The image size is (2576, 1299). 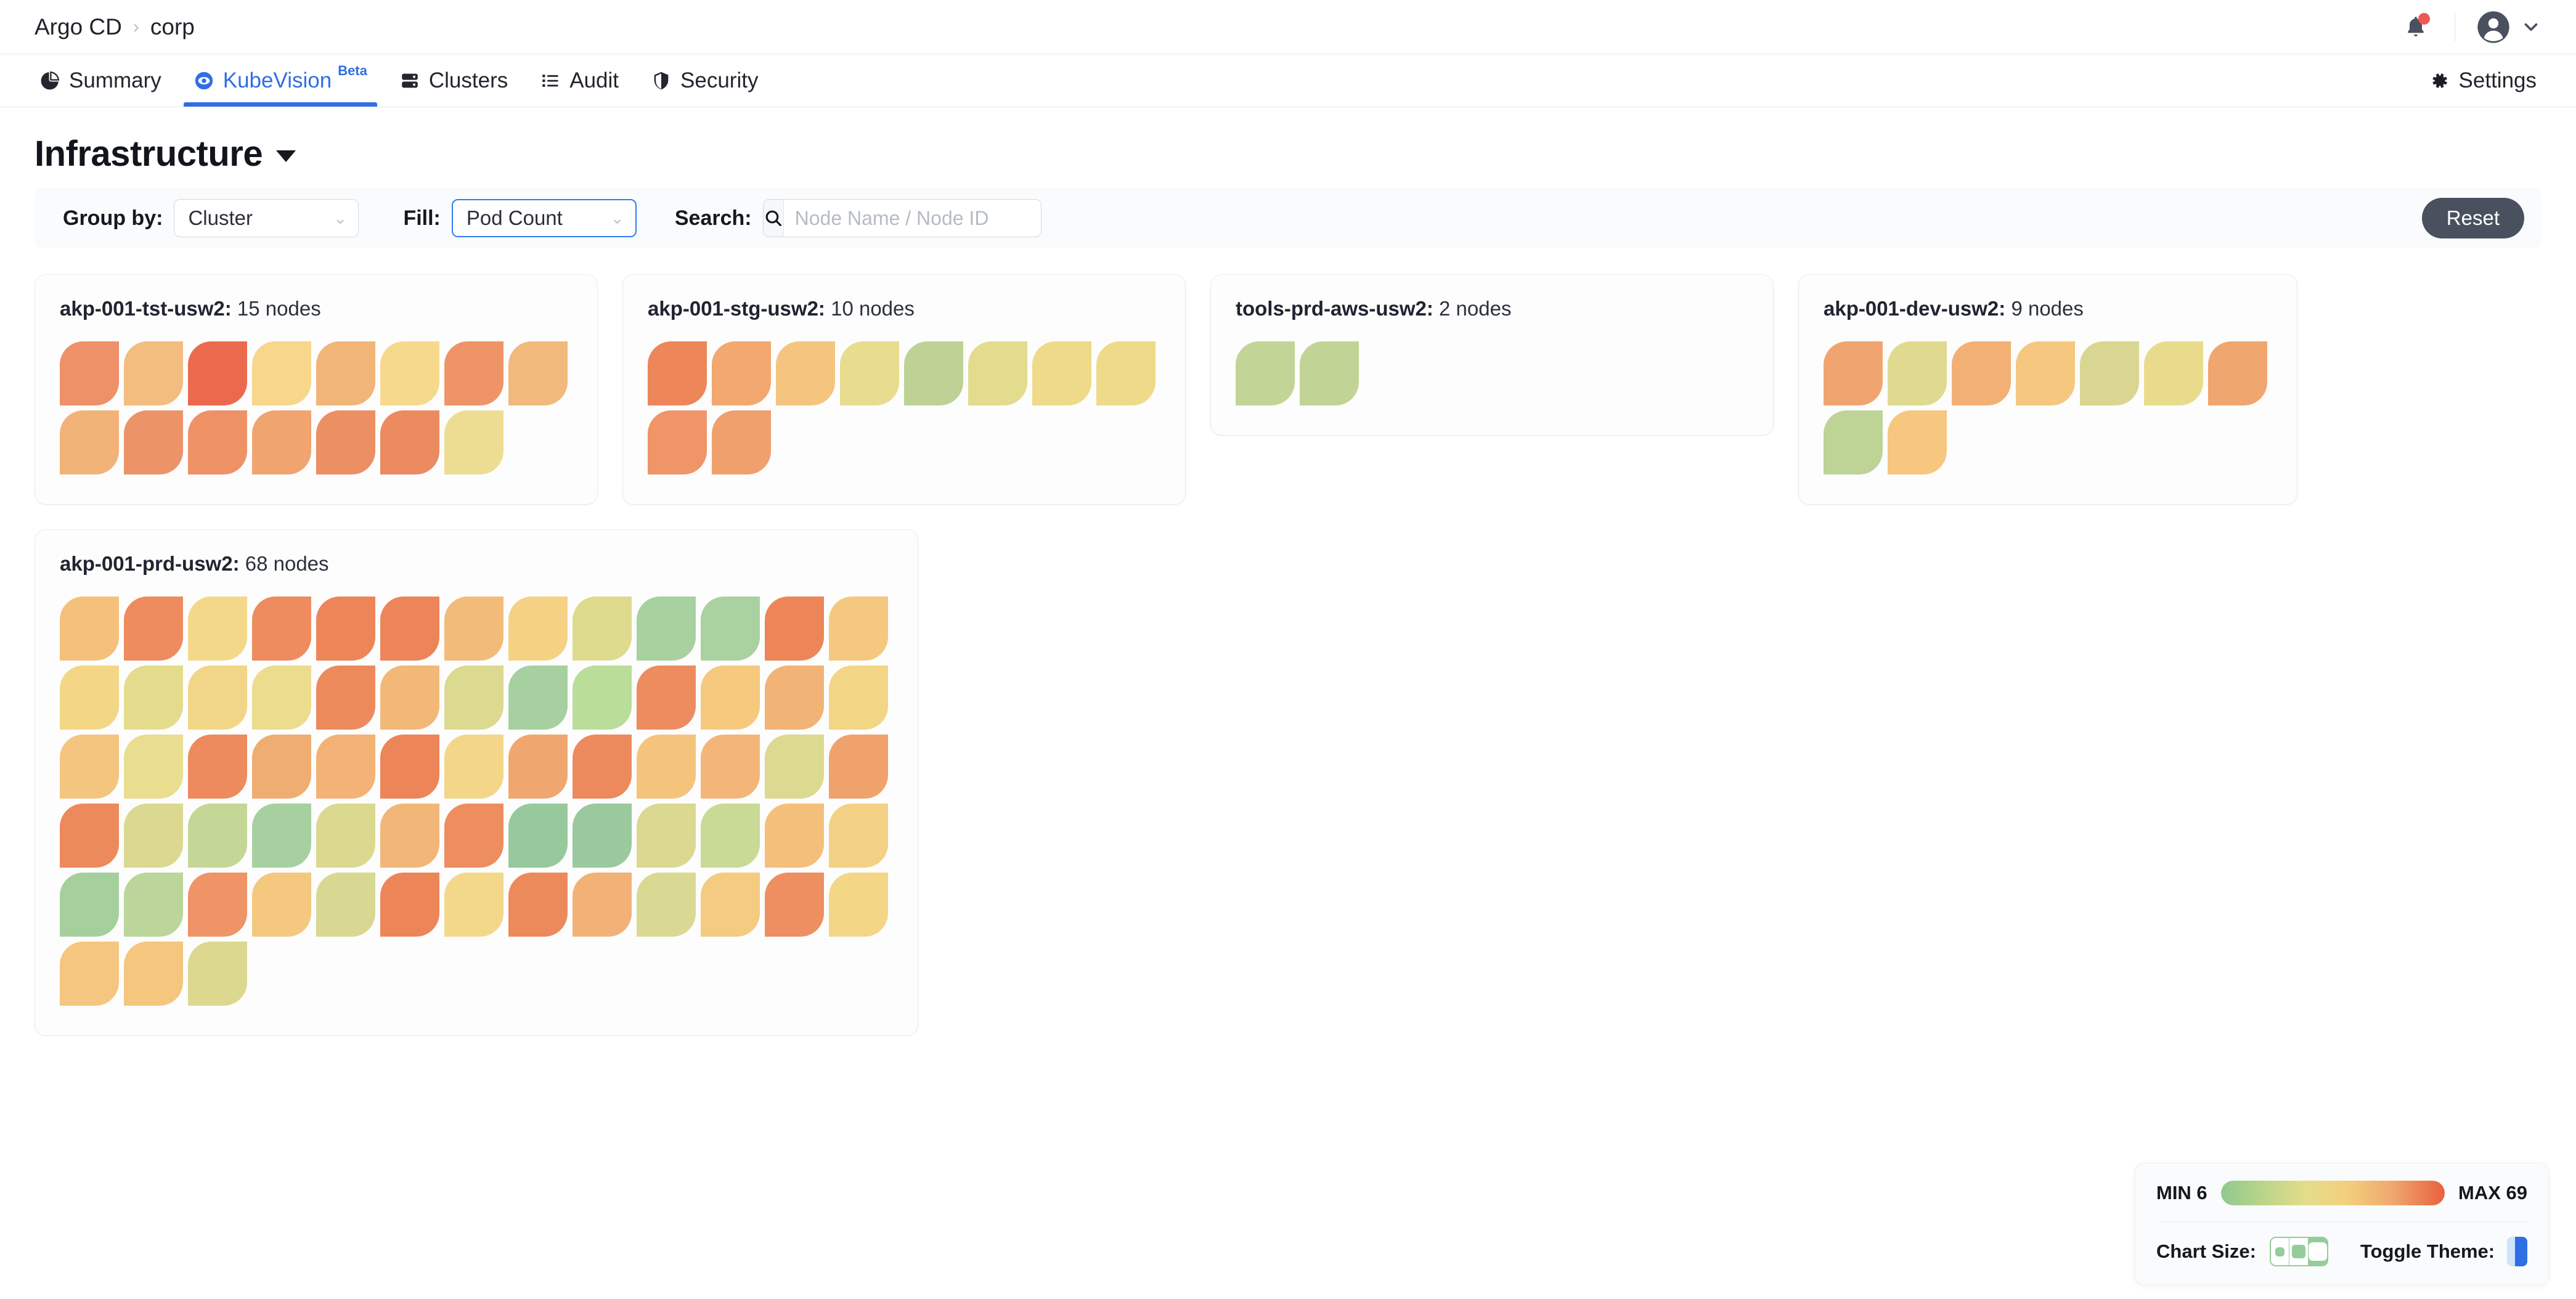 I want to click on tab-security: Security, so click(x=704, y=80).